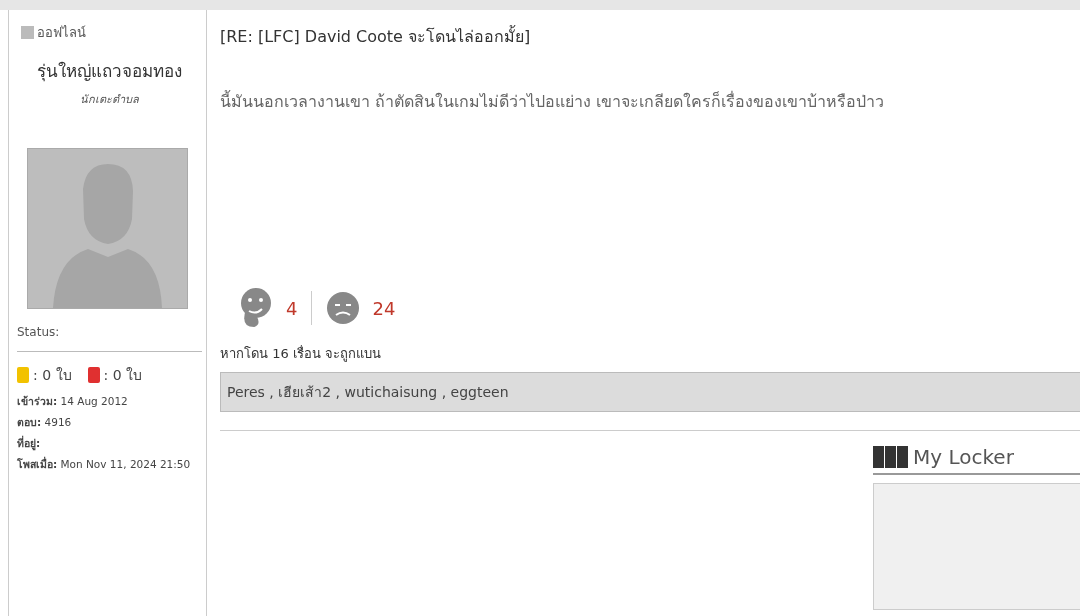  Describe the element at coordinates (61, 33) in the screenshot. I see `status-label: ออฟไลน์` at that location.